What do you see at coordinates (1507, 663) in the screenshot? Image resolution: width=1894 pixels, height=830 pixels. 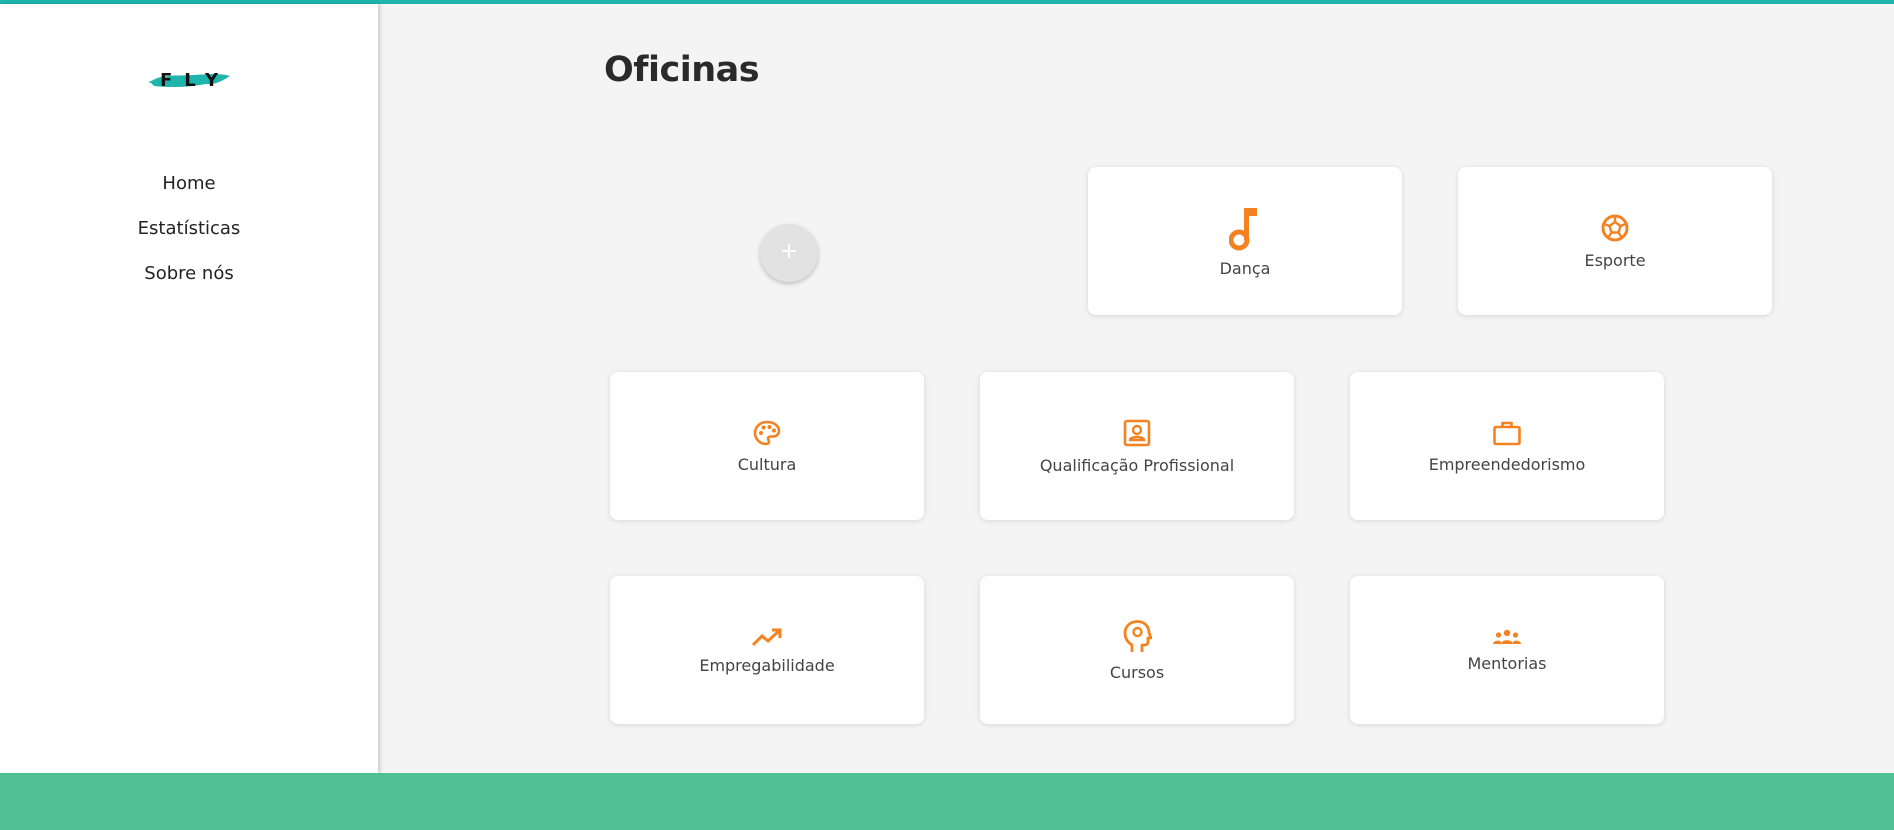 I see `card-label: Mentorias` at bounding box center [1507, 663].